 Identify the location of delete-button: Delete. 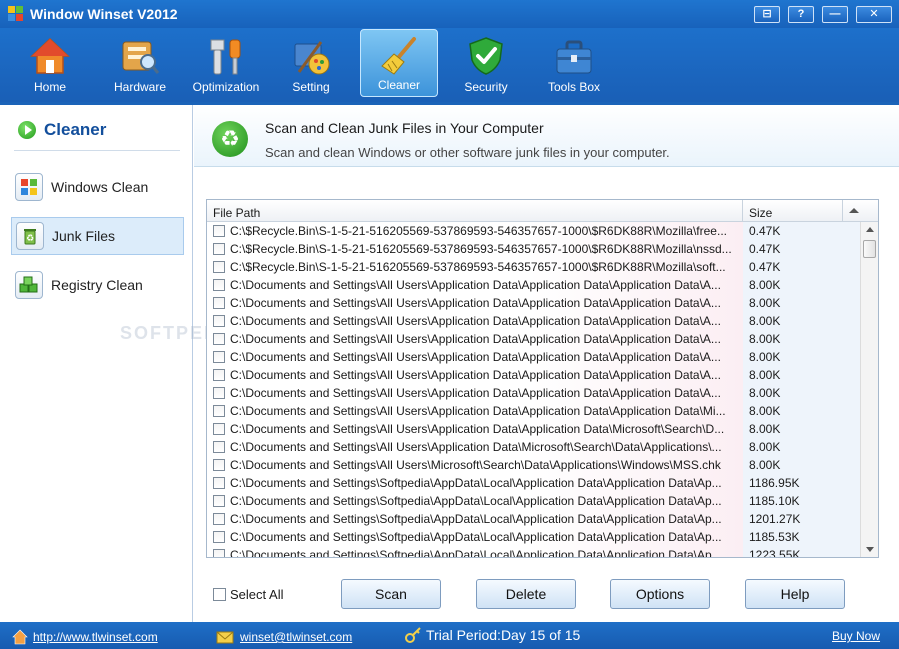
(526, 594).